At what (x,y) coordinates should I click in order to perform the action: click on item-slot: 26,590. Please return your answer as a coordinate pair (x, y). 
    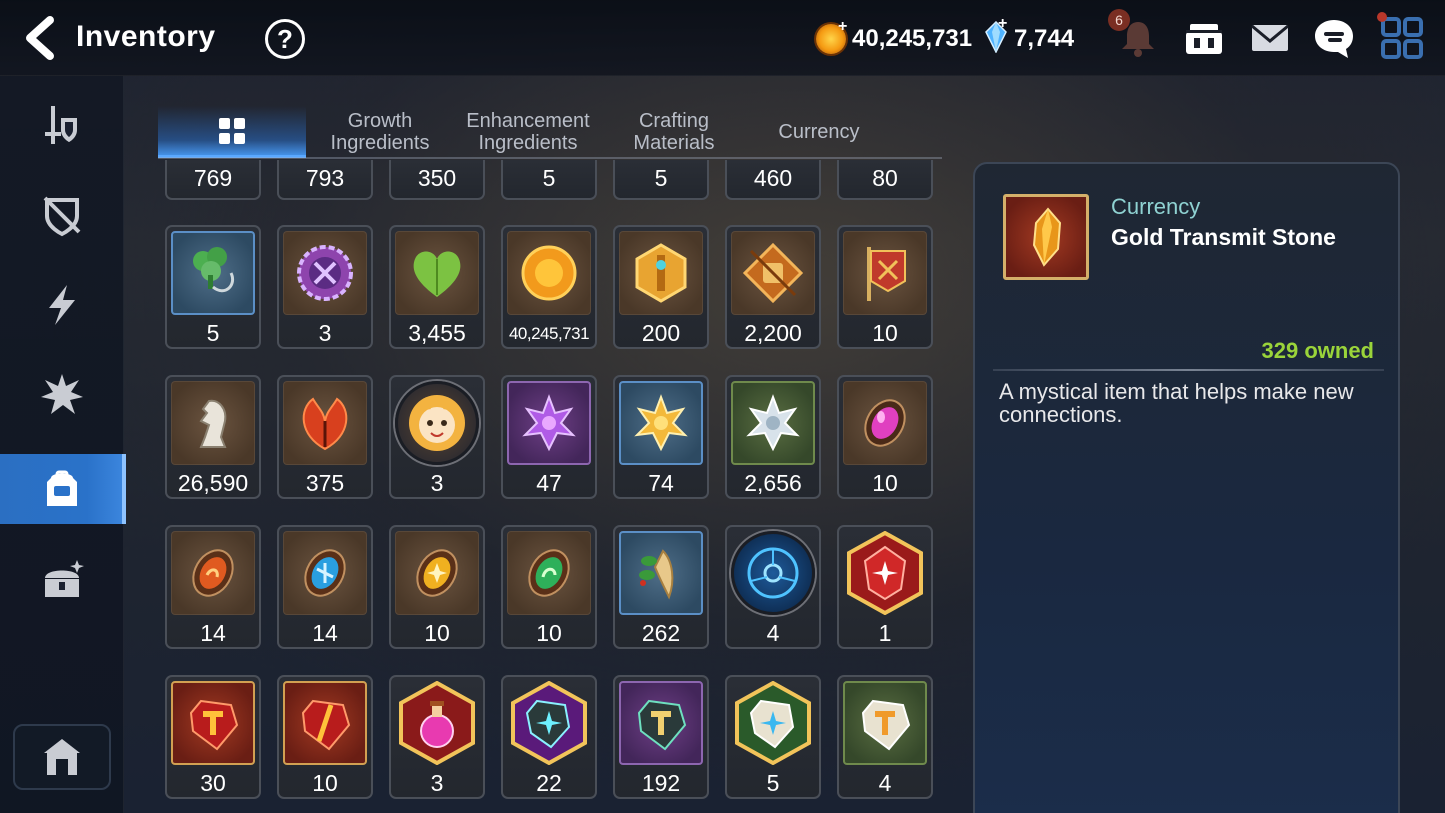
    Looking at the image, I should click on (213, 437).